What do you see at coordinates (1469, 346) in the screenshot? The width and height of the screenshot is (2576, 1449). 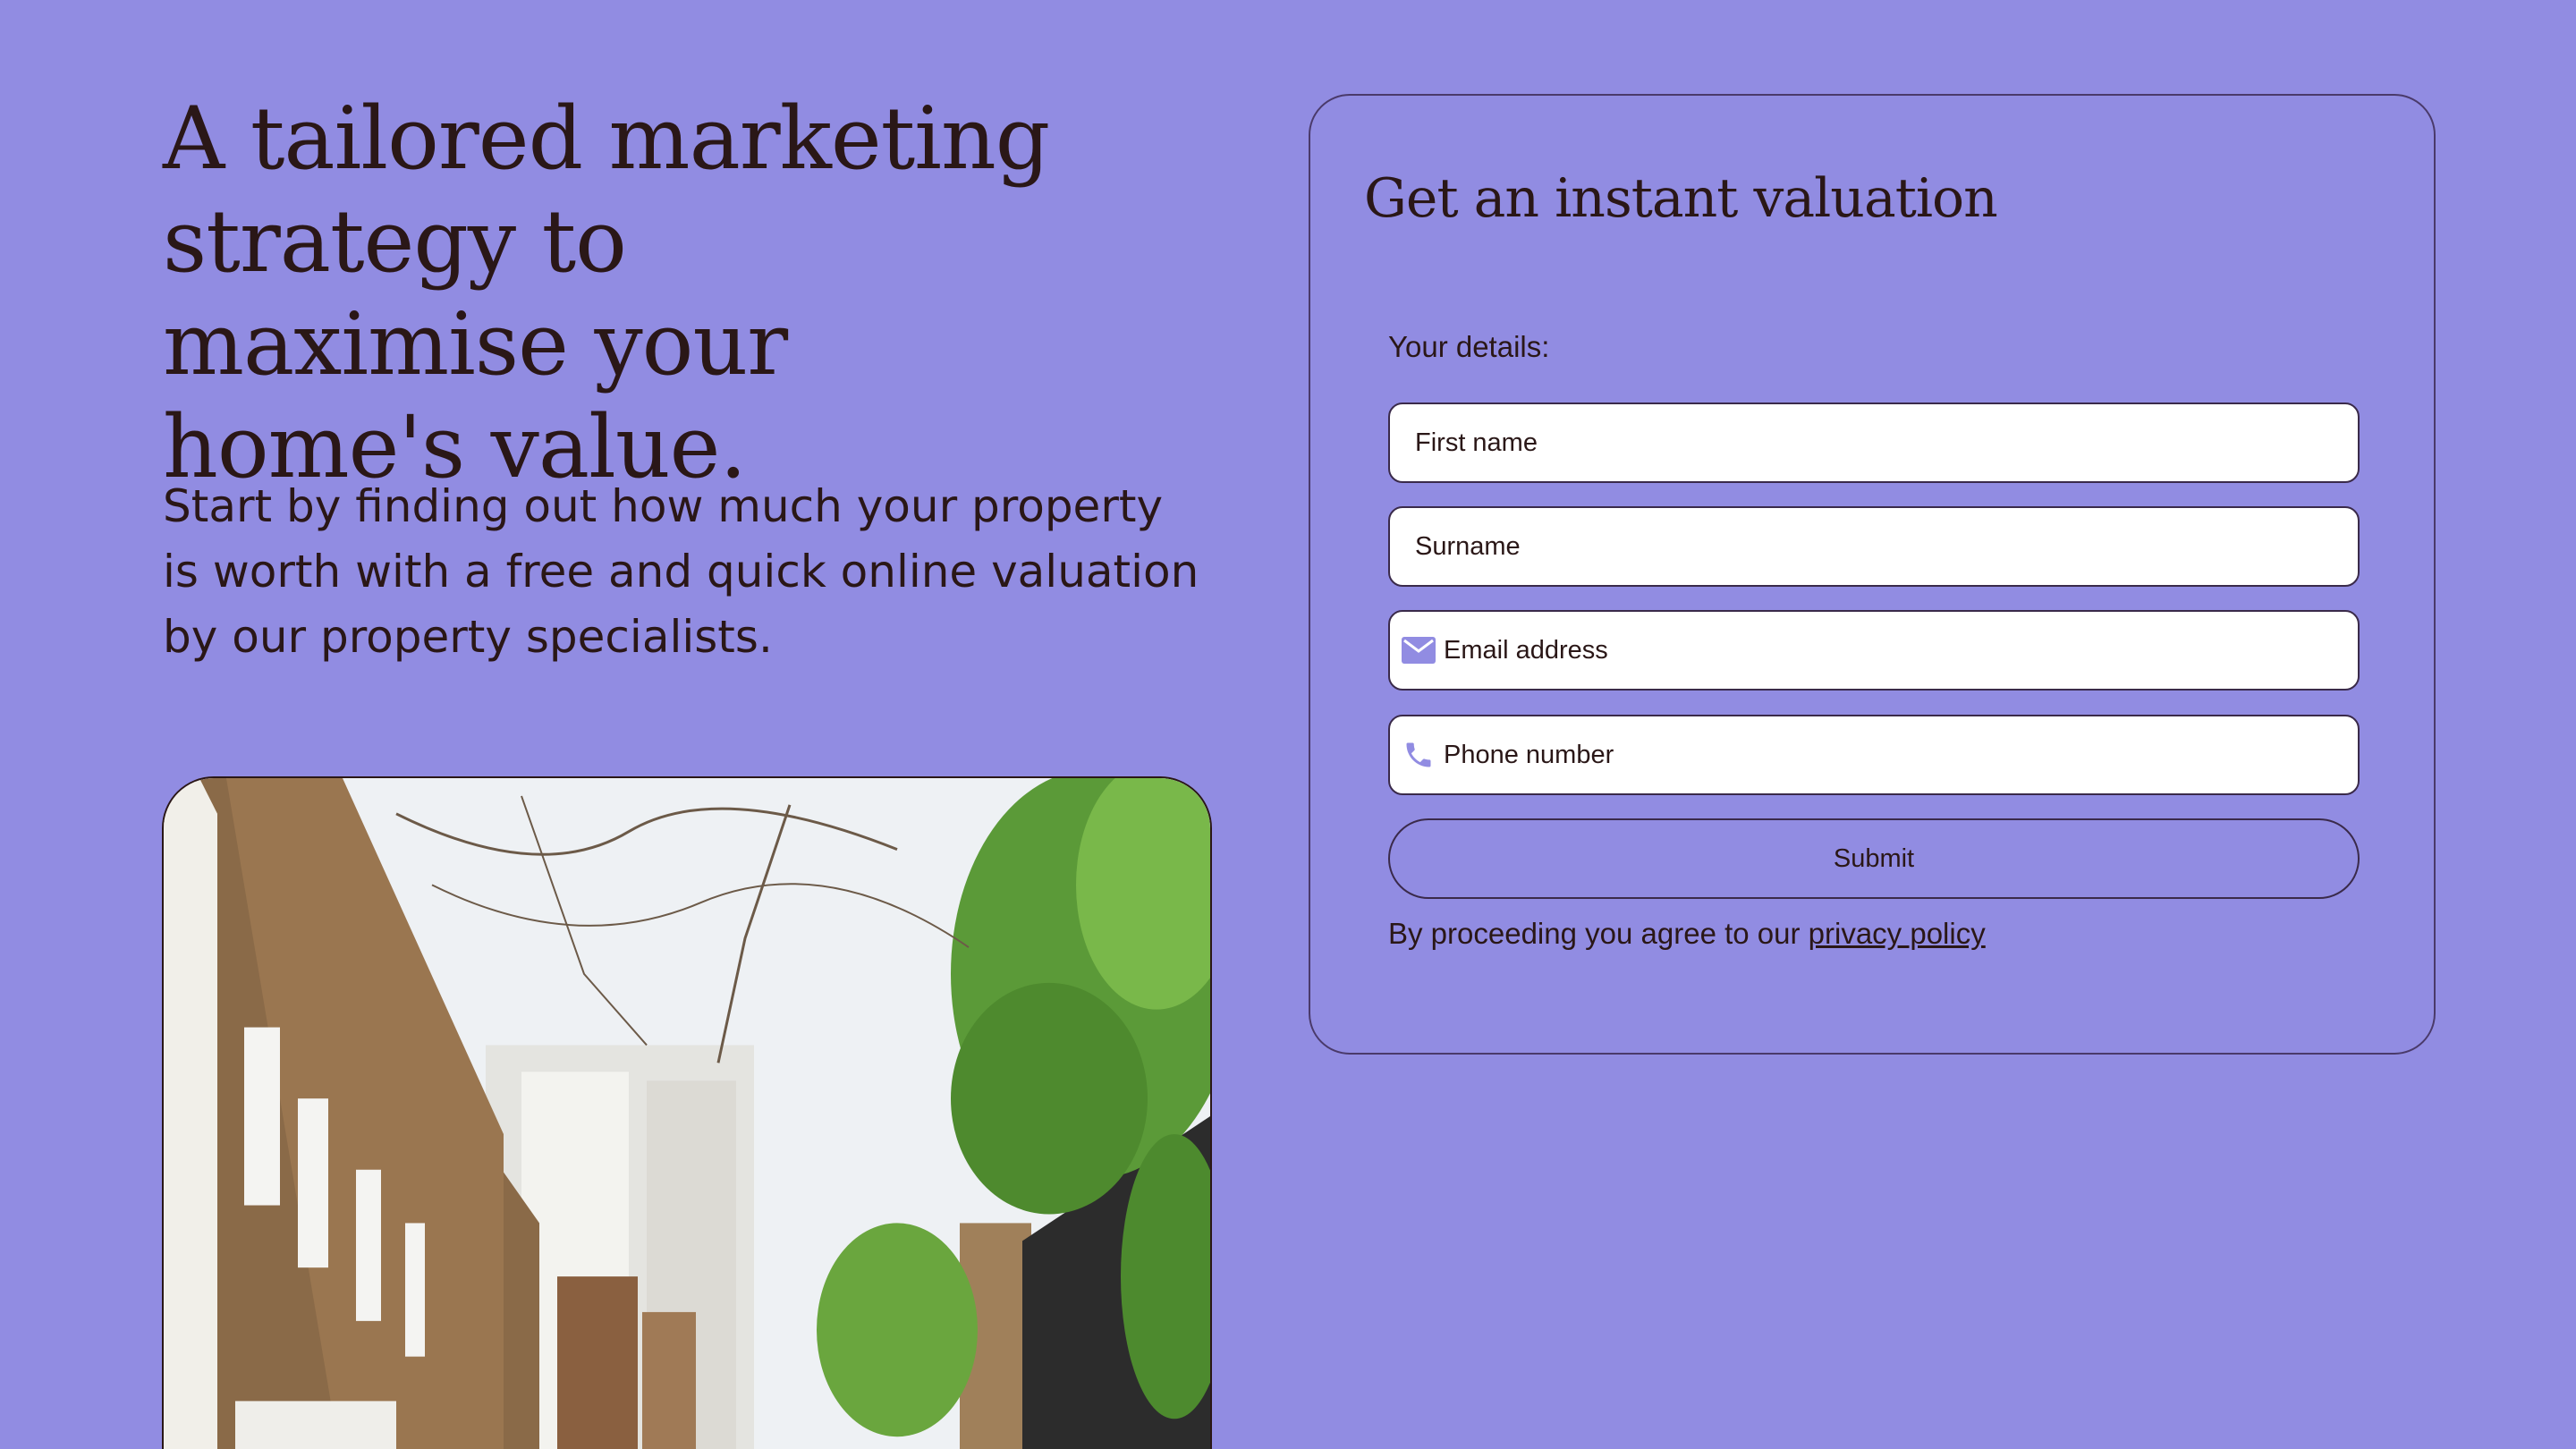 I see `details-label: Your details:` at bounding box center [1469, 346].